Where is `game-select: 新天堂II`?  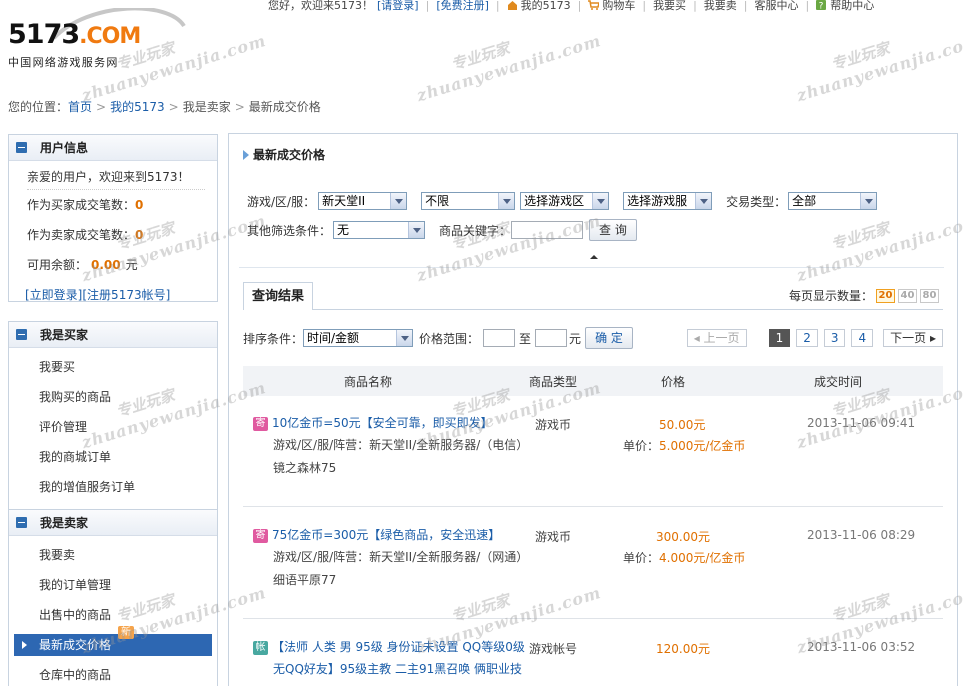
game-select: 新天堂II is located at coordinates (363, 201).